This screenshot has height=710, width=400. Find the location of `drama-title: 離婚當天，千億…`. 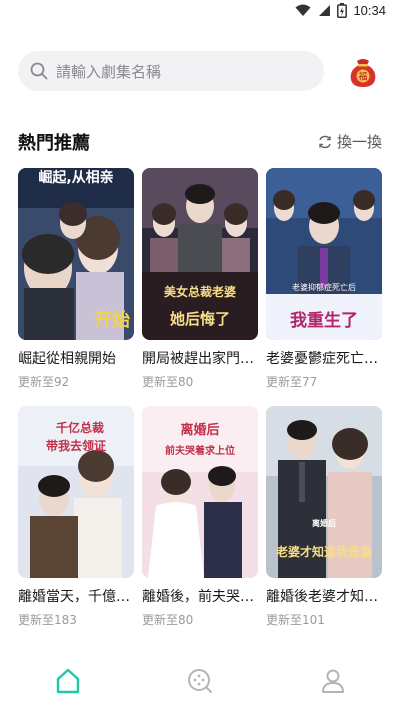

drama-title: 離婚當天，千億… is located at coordinates (74, 597).